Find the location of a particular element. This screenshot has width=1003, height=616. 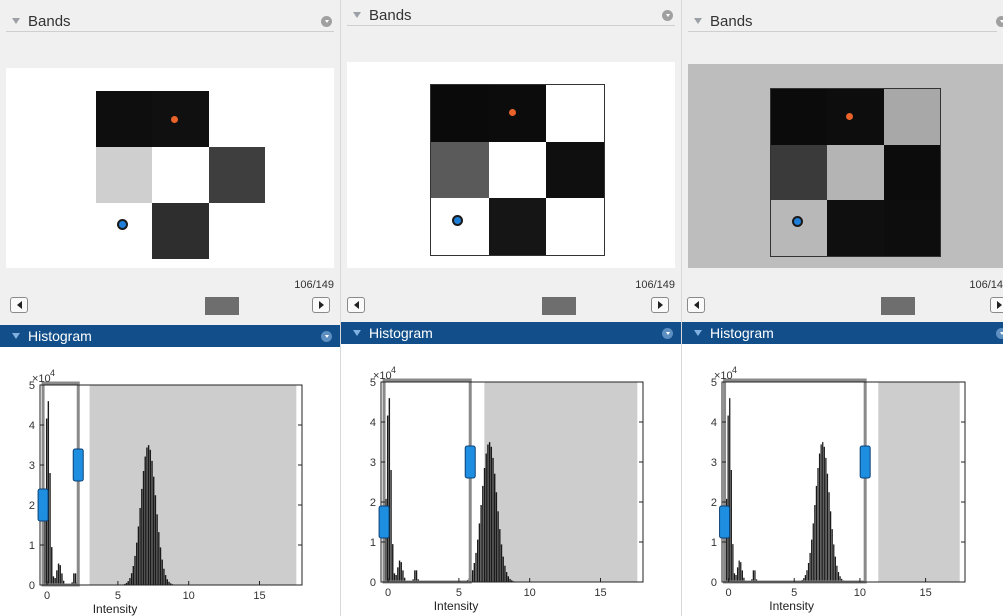

y-exponent-label: ×10 is located at coordinates (41, 379).